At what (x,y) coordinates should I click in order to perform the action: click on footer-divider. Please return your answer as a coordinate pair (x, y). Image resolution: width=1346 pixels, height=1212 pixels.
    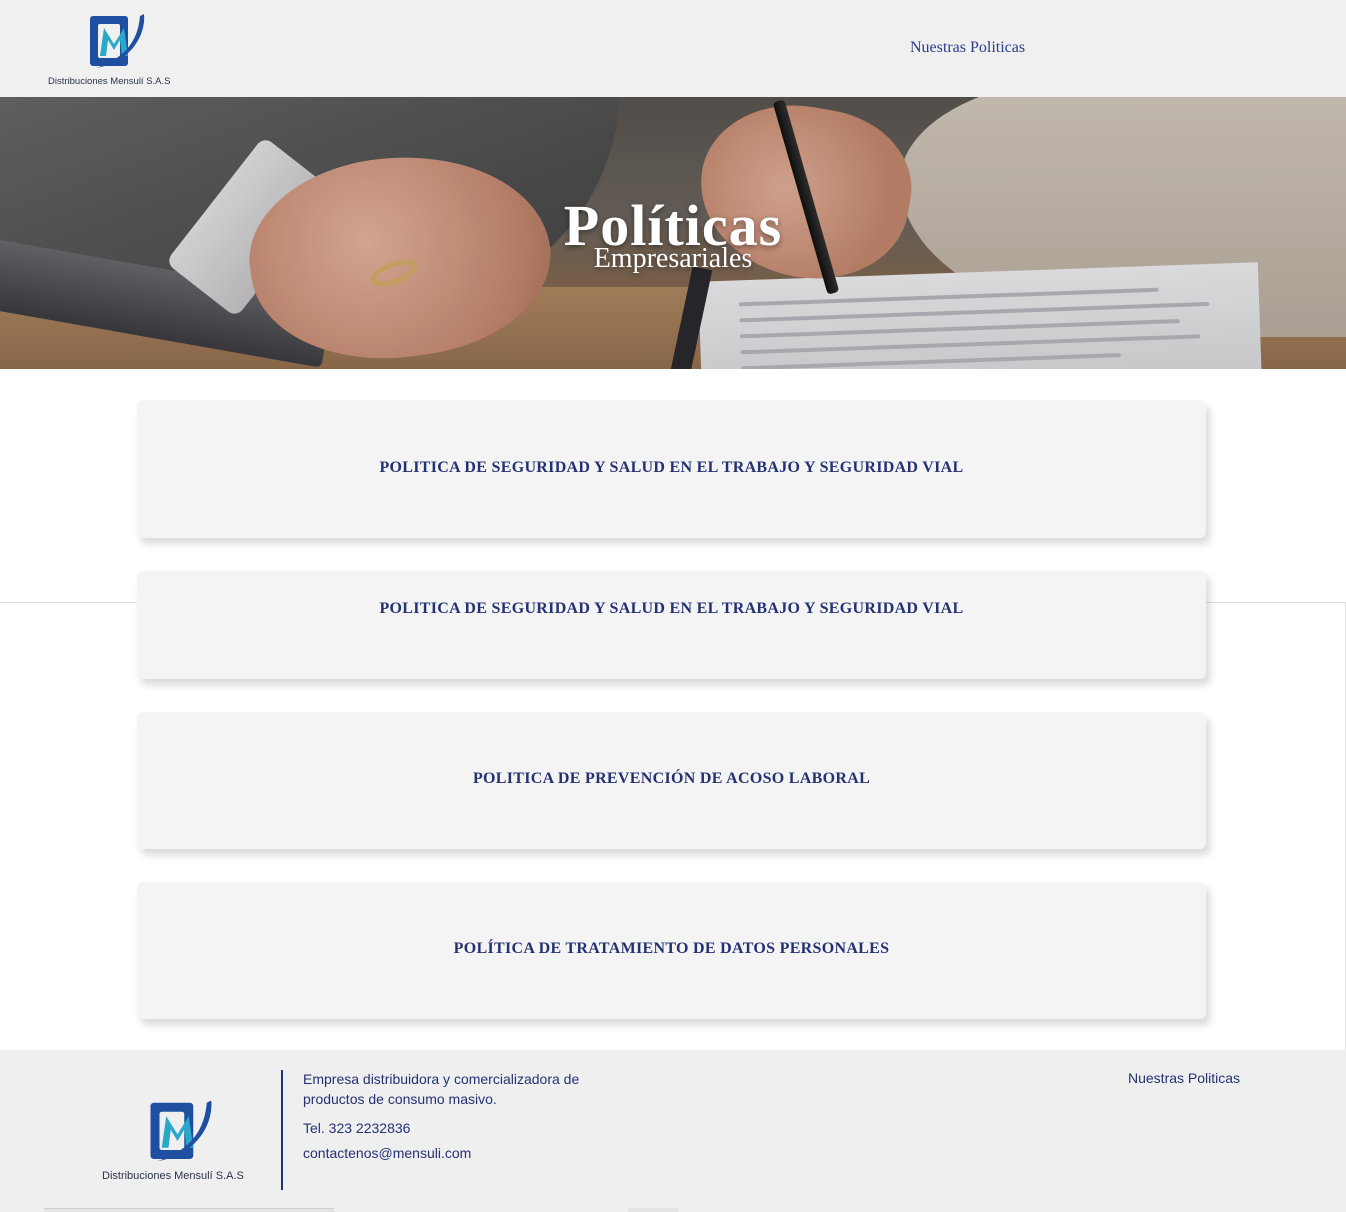
    Looking at the image, I should click on (282, 1130).